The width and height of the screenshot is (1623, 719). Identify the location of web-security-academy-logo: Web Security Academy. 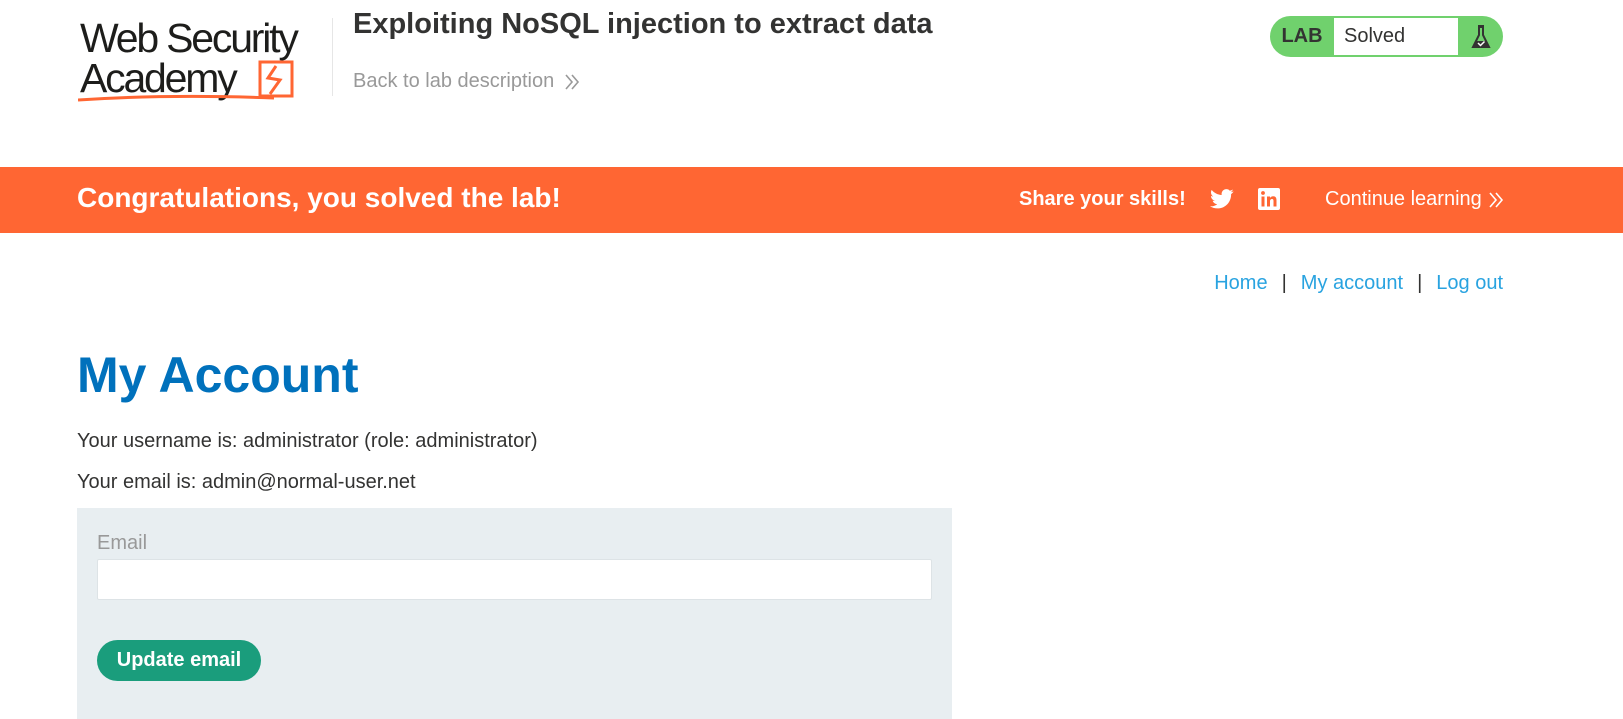
(197, 59).